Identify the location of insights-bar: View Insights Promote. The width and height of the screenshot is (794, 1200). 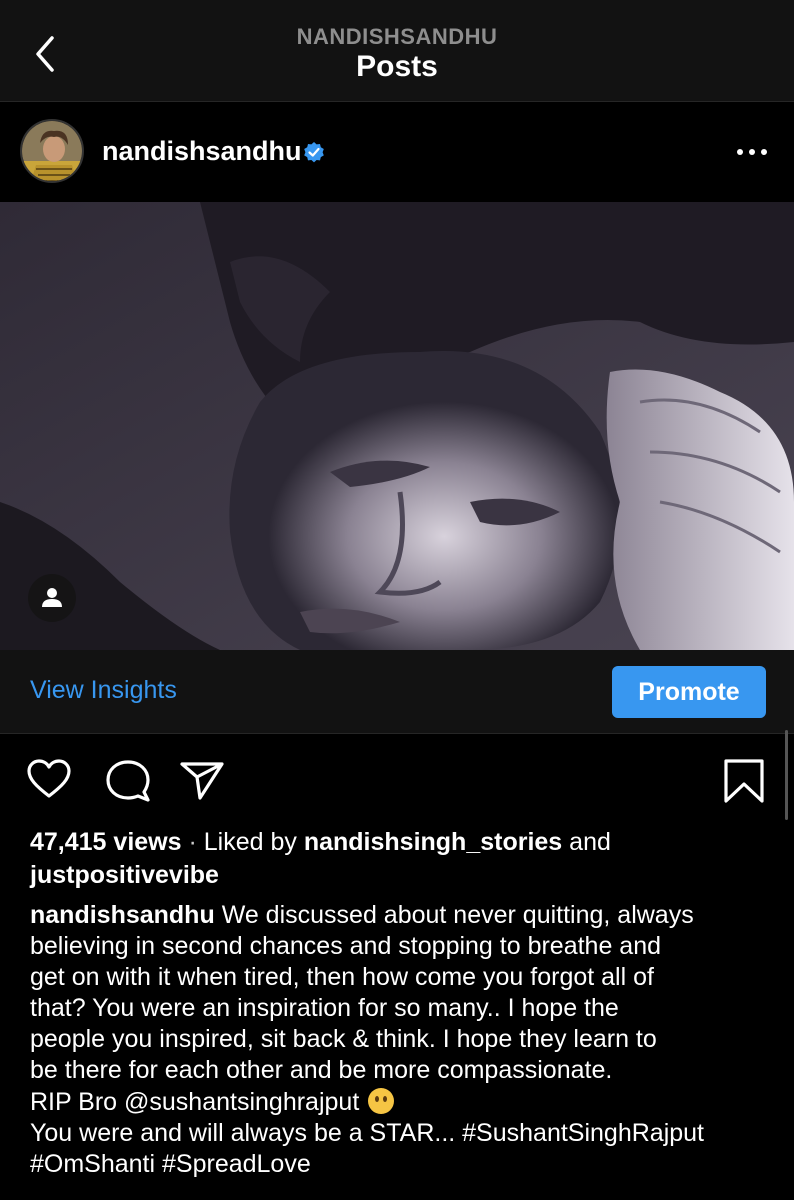
(397, 692).